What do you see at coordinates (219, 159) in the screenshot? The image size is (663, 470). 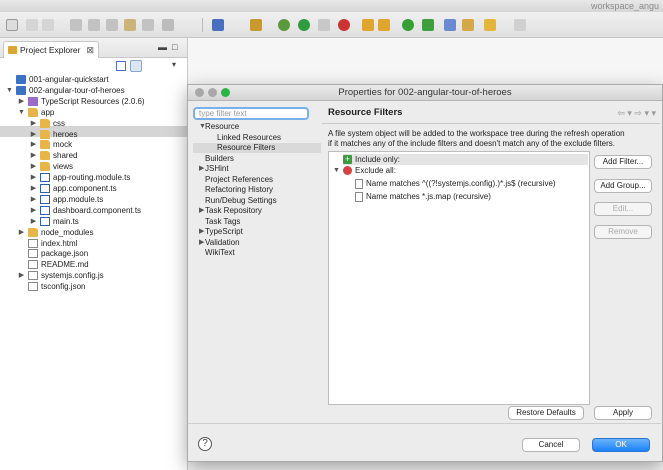 I see `nav-item: Builders` at bounding box center [219, 159].